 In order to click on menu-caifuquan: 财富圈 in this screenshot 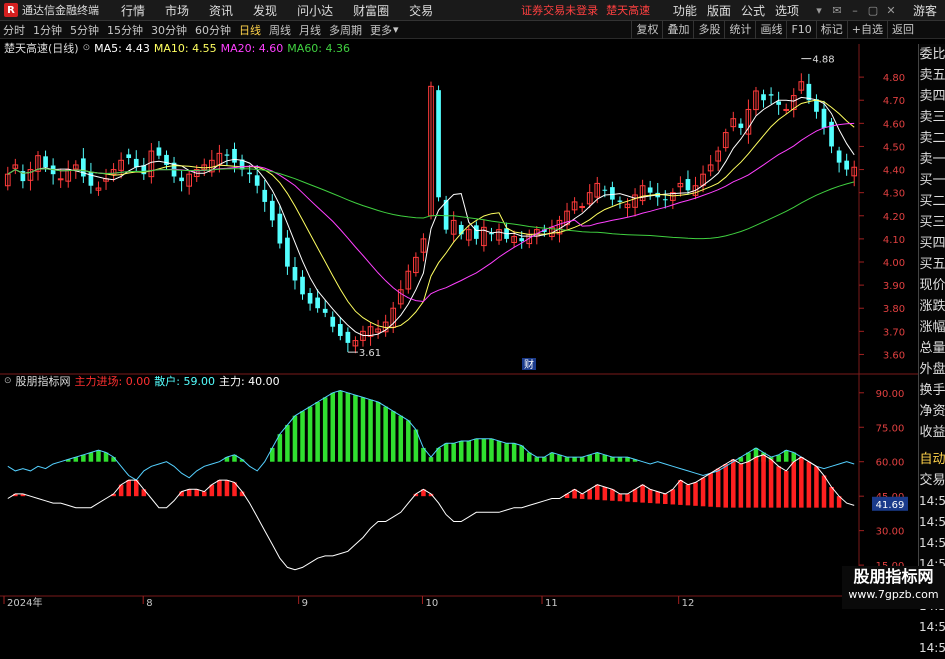, I will do `click(371, 10)`.